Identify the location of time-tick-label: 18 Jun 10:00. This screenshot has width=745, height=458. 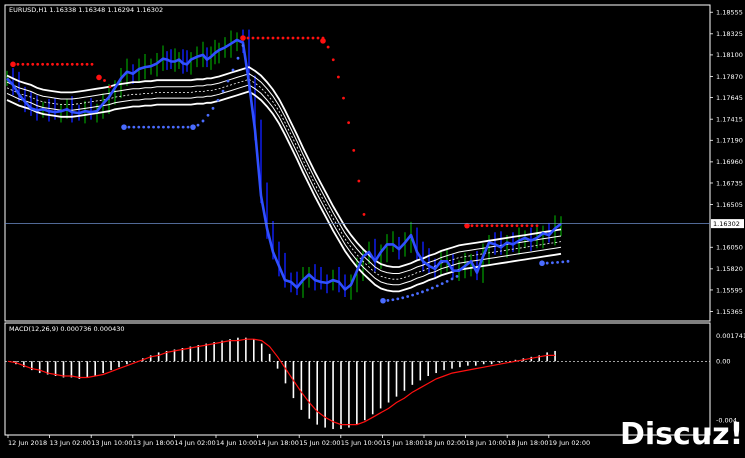
(486, 443).